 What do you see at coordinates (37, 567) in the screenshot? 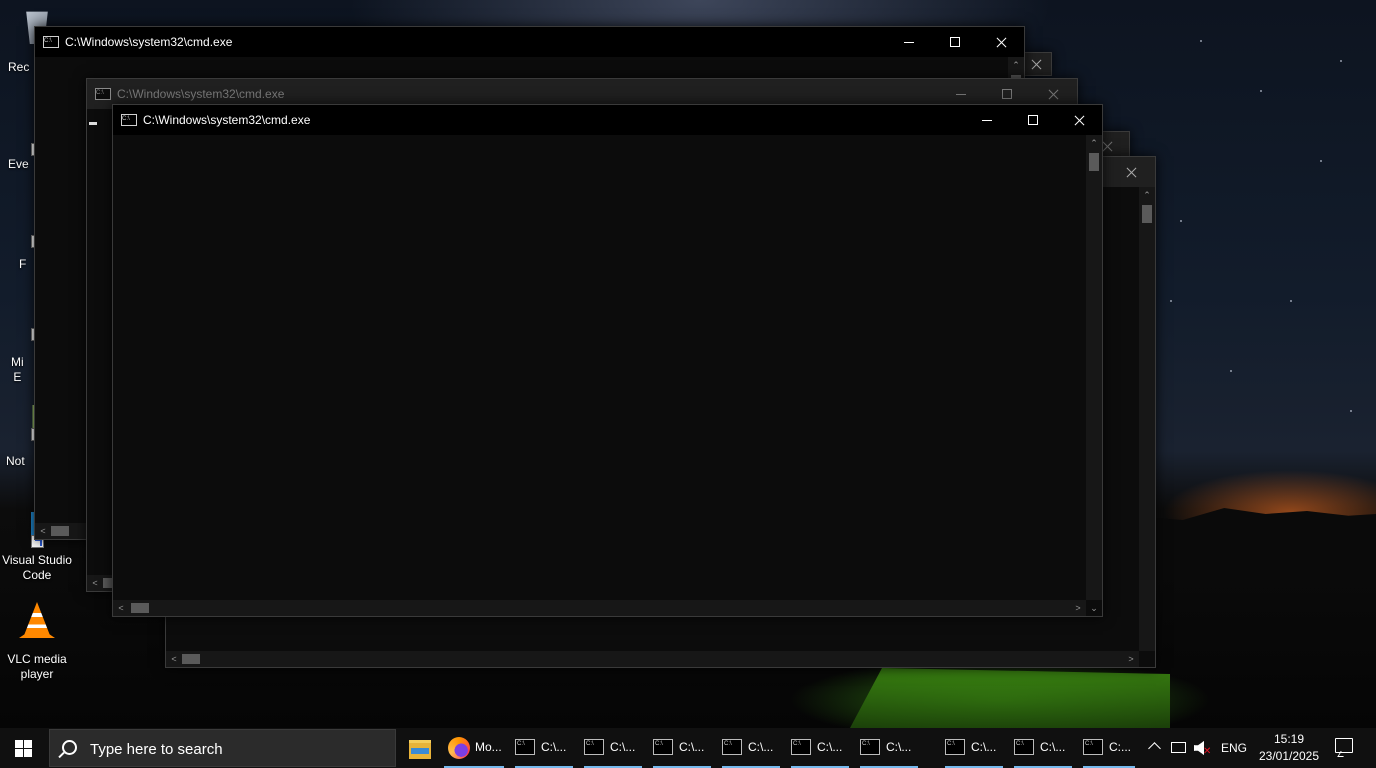
I see `desktop-icon-label: Visual Studio Code` at bounding box center [37, 567].